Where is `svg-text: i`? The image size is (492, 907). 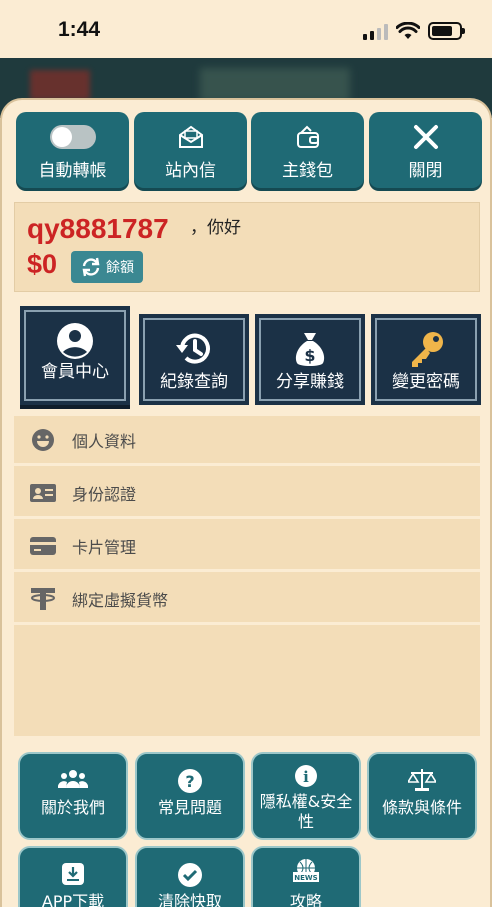 svg-text: i is located at coordinates (306, 777).